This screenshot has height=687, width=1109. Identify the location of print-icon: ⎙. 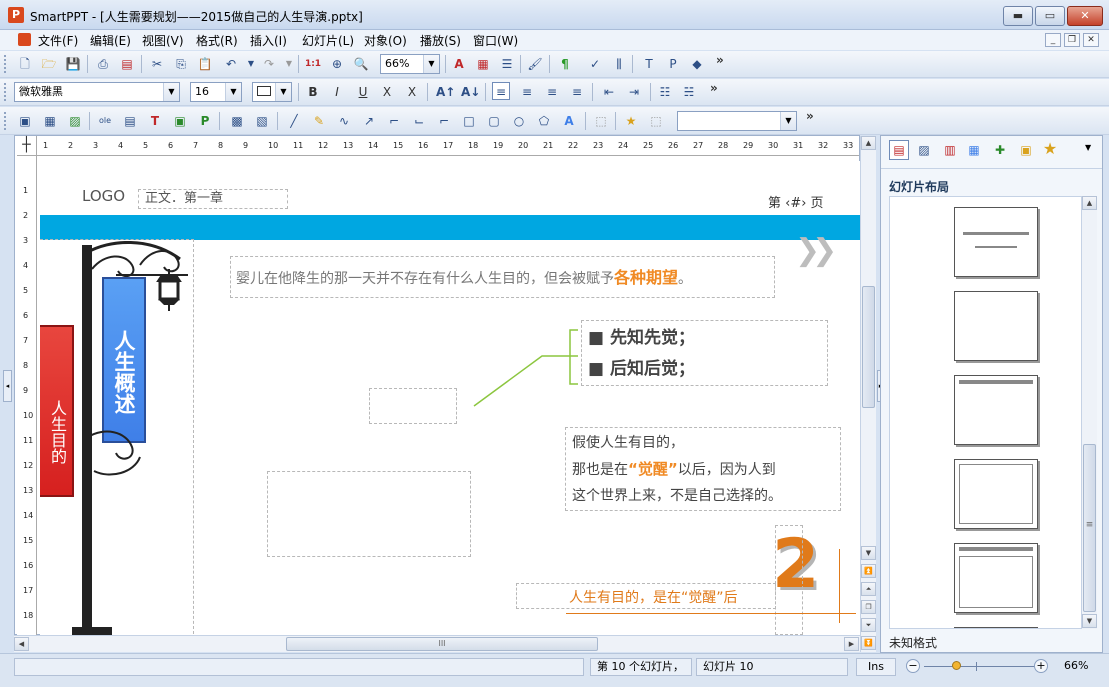
(103, 64).